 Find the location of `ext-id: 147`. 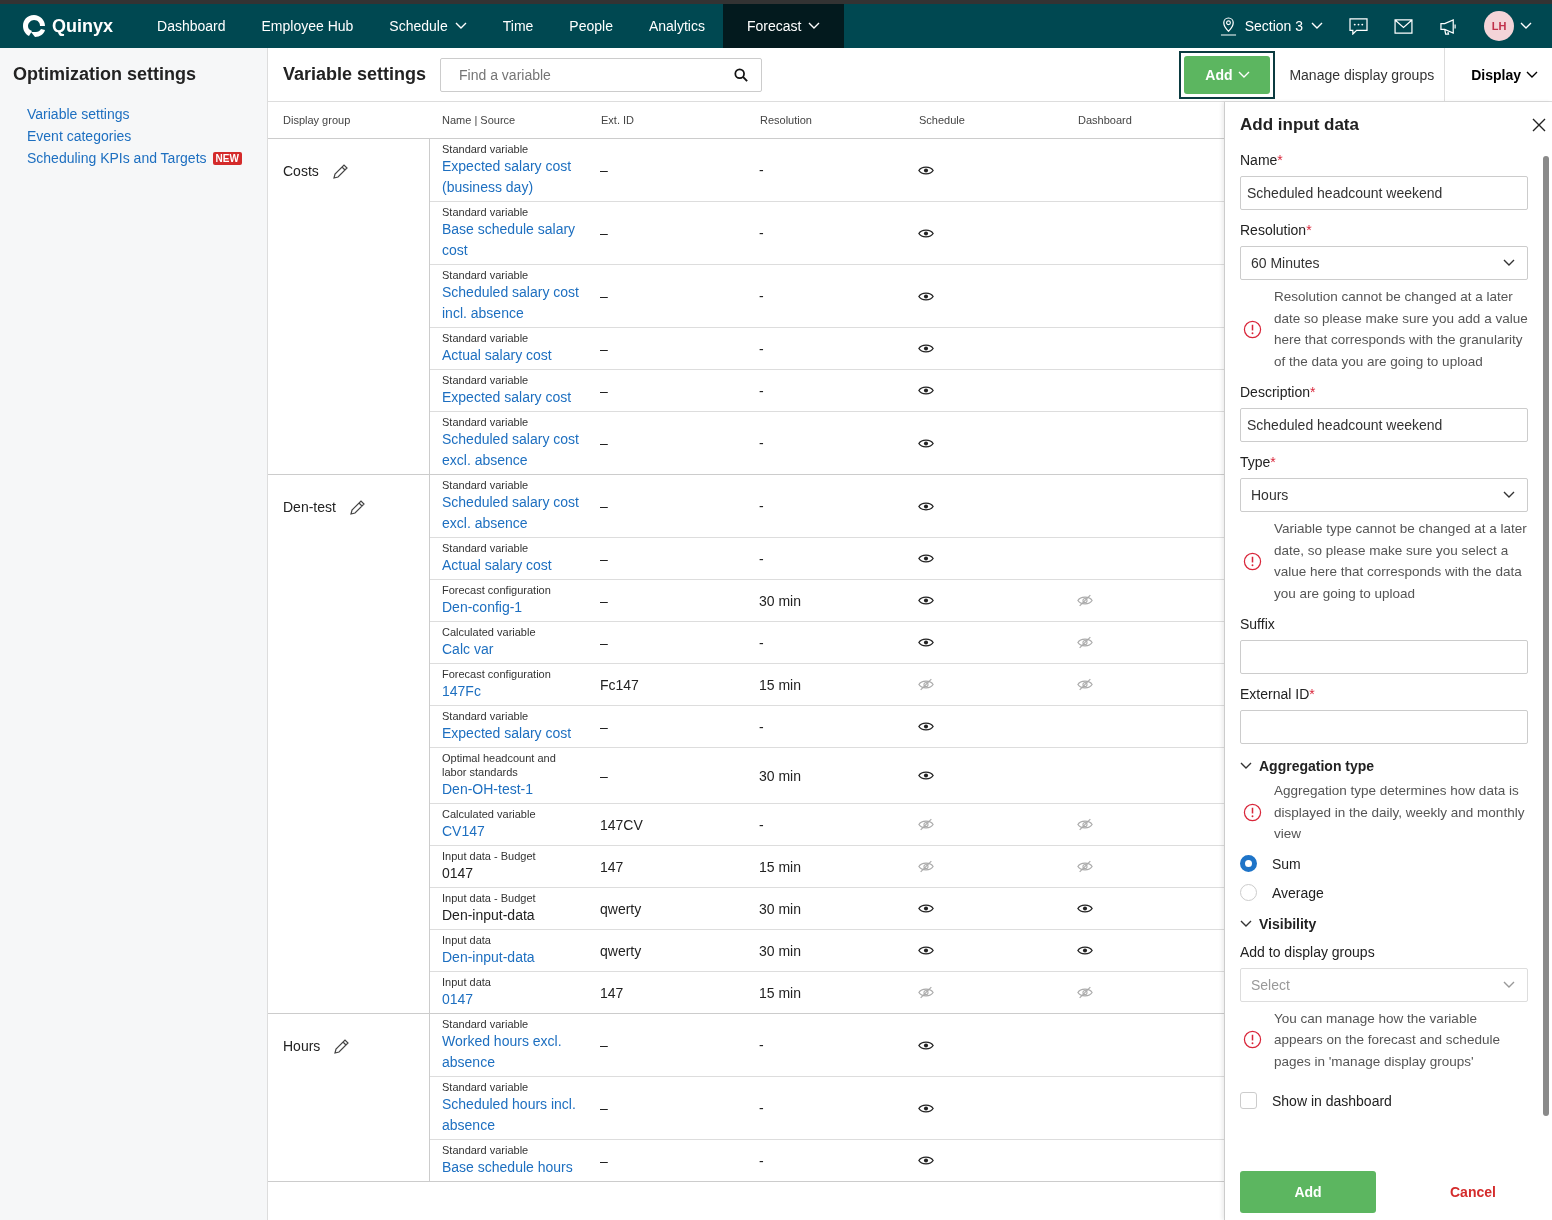

ext-id: 147 is located at coordinates (612, 992).